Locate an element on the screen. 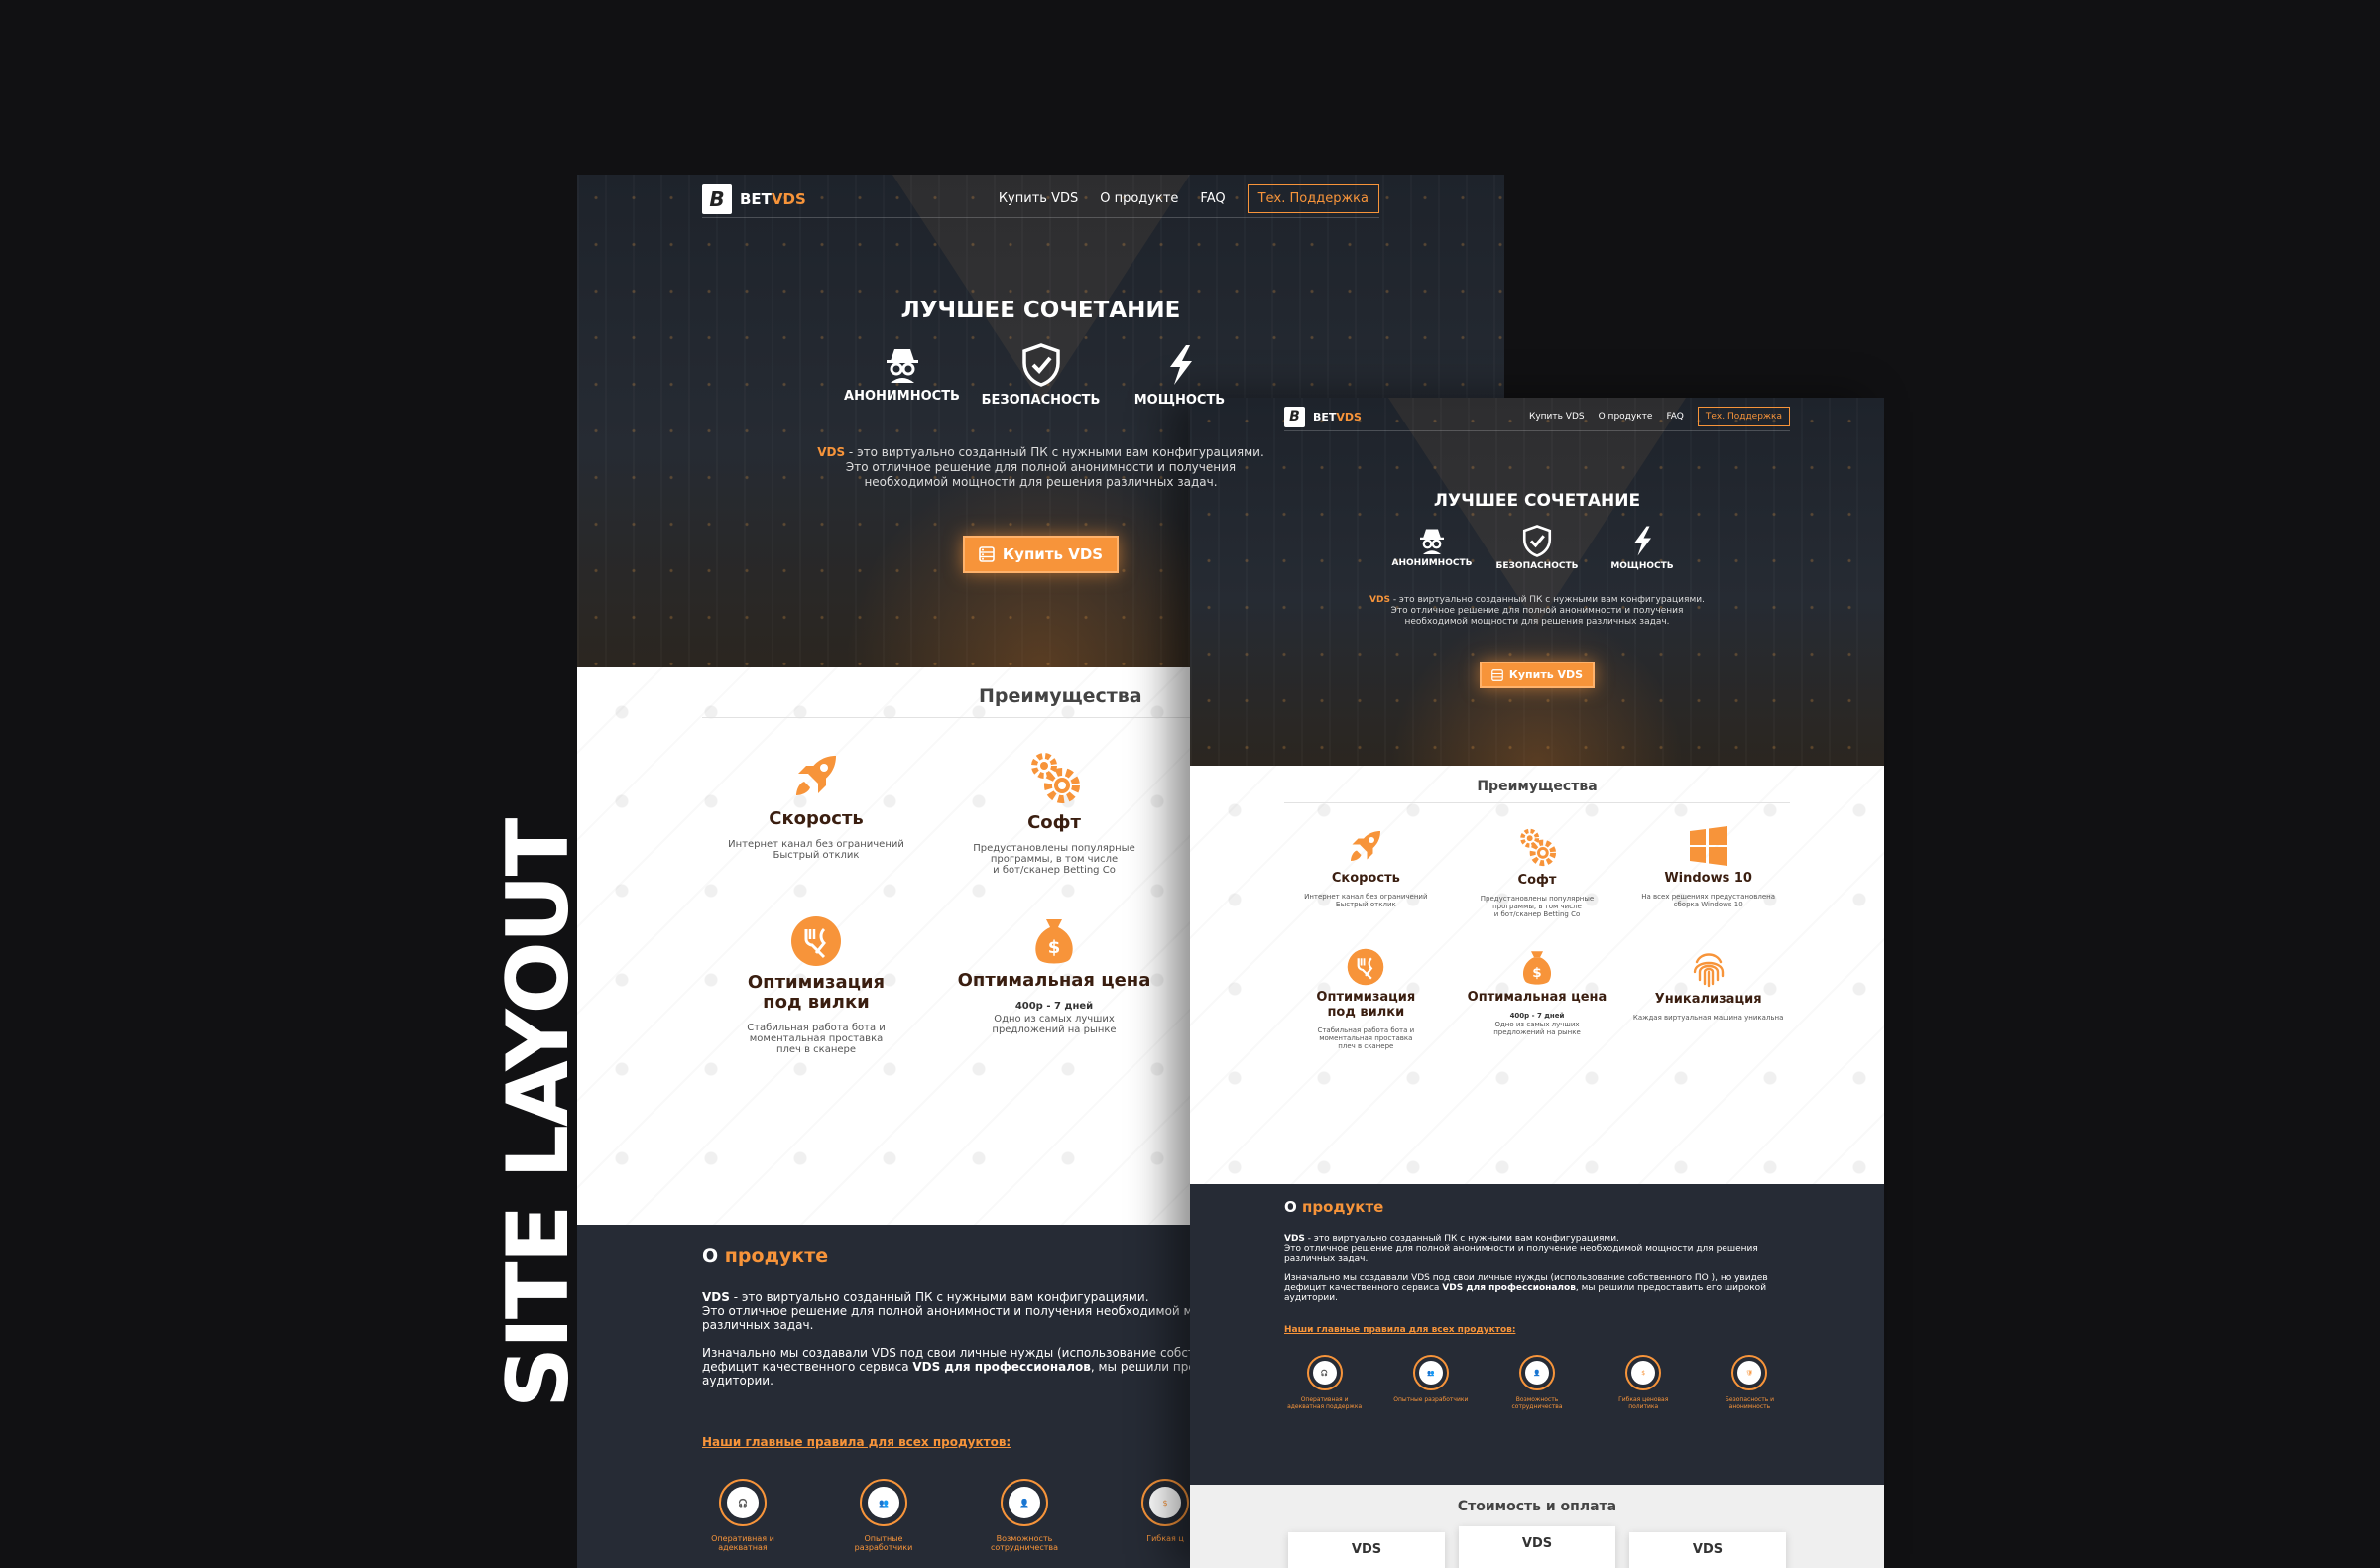 The height and width of the screenshot is (1568, 2380). buy-button-label: Купить VDS is located at coordinates (1053, 554).